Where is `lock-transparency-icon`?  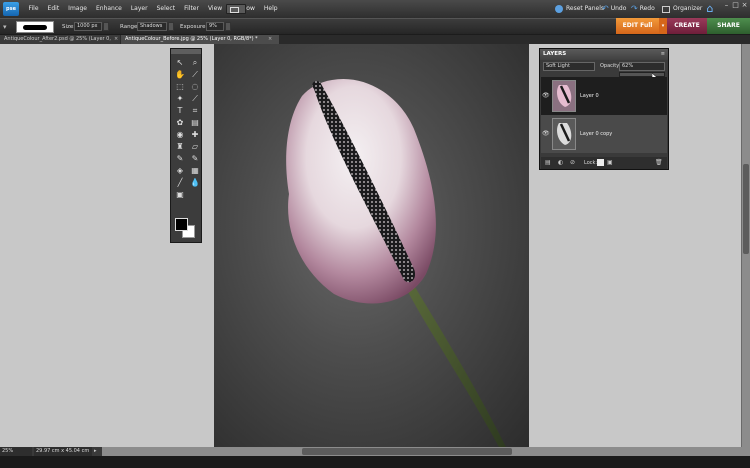 lock-transparency-icon is located at coordinates (600, 162).